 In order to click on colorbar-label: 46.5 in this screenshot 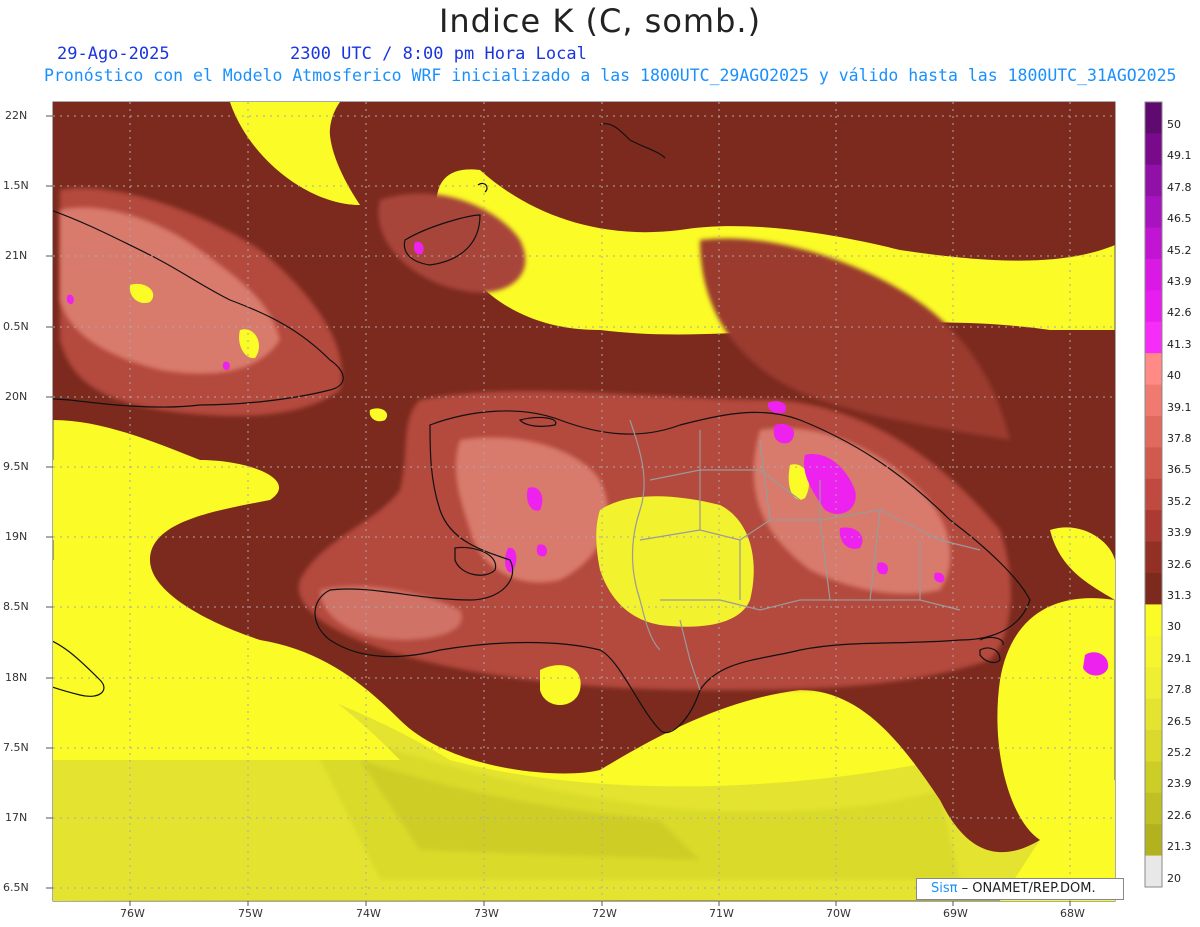, I will do `click(1179, 219)`.